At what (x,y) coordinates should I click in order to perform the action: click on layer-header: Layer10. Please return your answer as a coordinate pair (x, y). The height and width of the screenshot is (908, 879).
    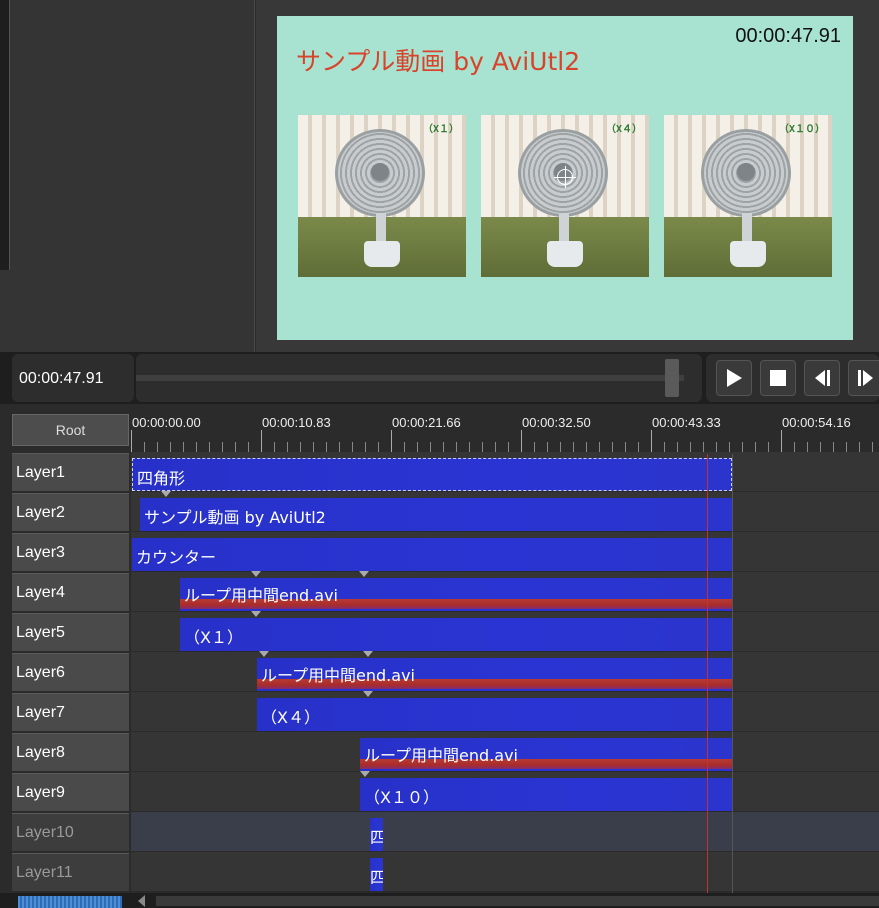
    Looking at the image, I should click on (70, 832).